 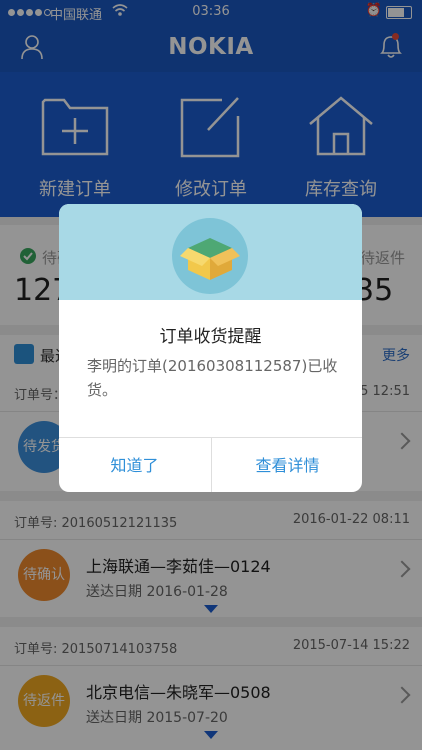 What do you see at coordinates (212, 378) in the screenshot?
I see `dialog-message: 李明的订单(20160308112587)已收货。` at bounding box center [212, 378].